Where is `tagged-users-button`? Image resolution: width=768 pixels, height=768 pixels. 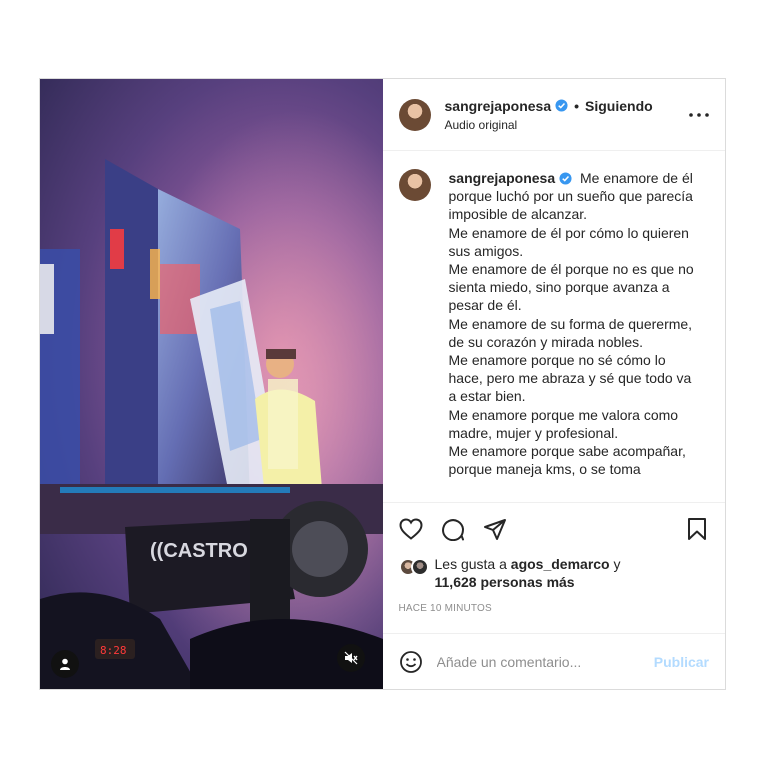 tagged-users-button is located at coordinates (65, 664).